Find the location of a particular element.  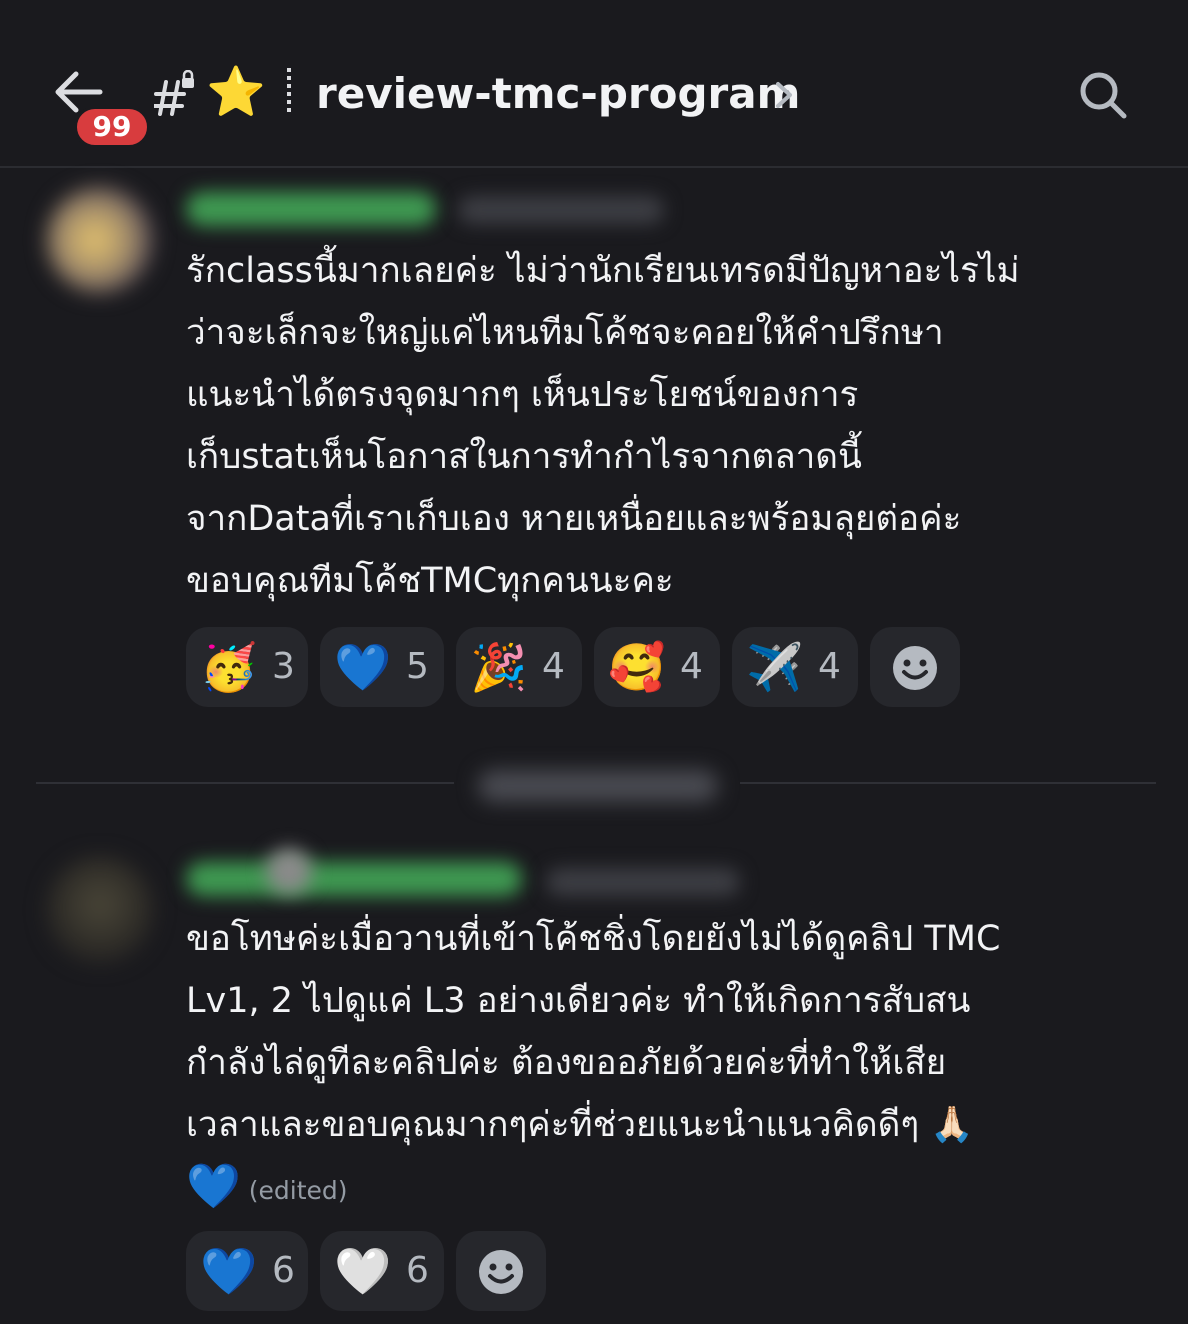

locked-channel-hash-icon is located at coordinates (174, 93).